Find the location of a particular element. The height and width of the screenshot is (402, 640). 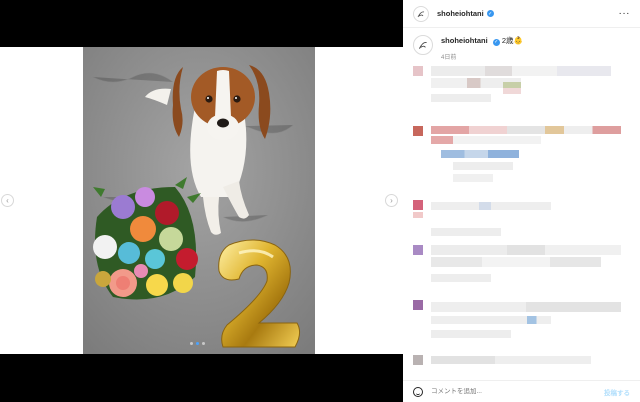

header-username: shoheiohtani is located at coordinates (460, 13).